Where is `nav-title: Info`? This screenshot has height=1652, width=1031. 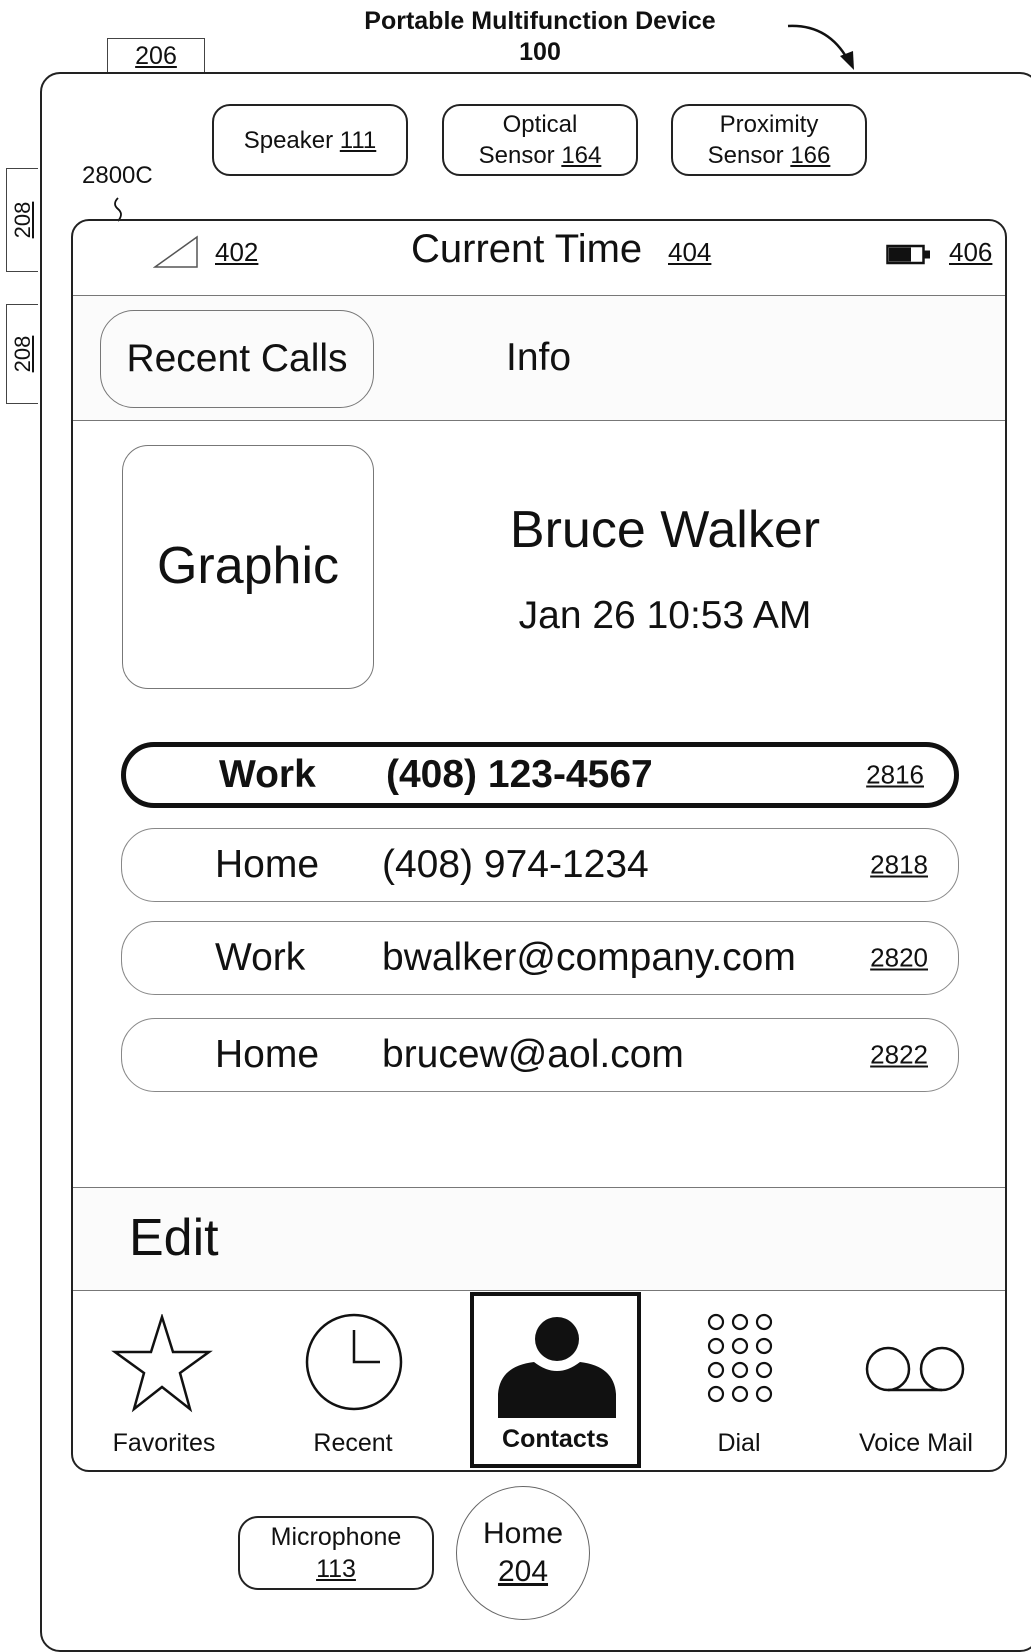
nav-title: Info is located at coordinates (539, 357).